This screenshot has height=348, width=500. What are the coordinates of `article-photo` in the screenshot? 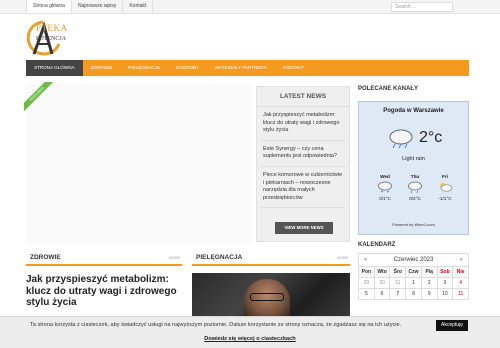 It's located at (271, 296).